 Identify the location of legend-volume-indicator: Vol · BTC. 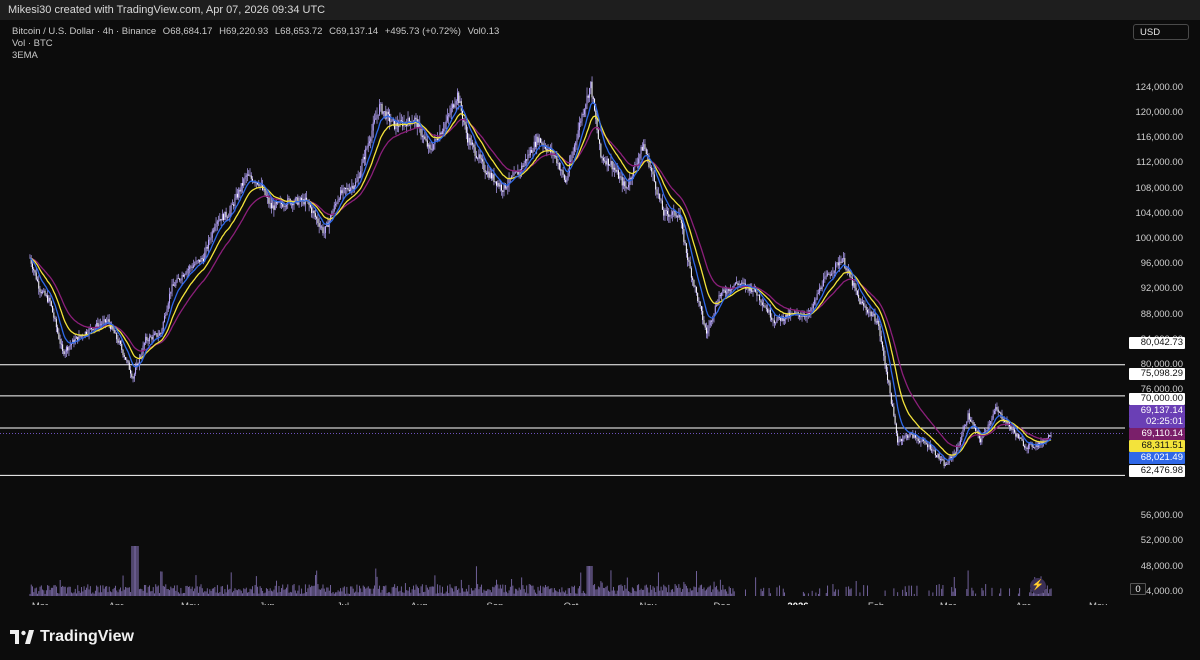
(255, 44).